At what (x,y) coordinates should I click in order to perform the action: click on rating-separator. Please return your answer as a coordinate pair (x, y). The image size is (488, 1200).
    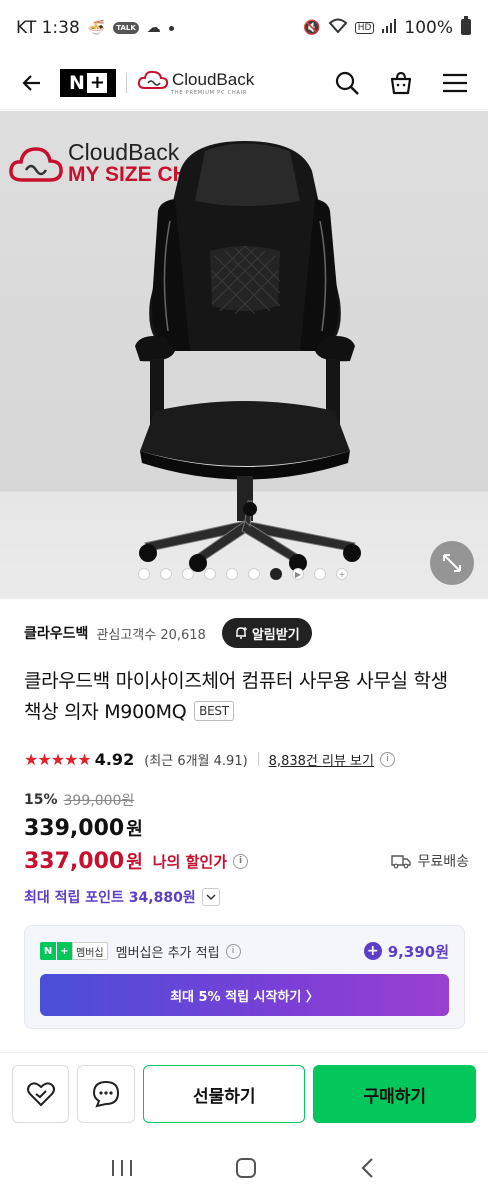
    Looking at the image, I should click on (258, 759).